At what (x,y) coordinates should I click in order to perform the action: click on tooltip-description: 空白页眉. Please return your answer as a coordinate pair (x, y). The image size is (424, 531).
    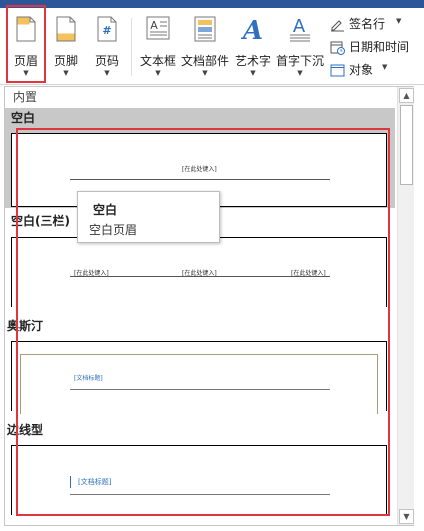
    Looking at the image, I should click on (113, 230).